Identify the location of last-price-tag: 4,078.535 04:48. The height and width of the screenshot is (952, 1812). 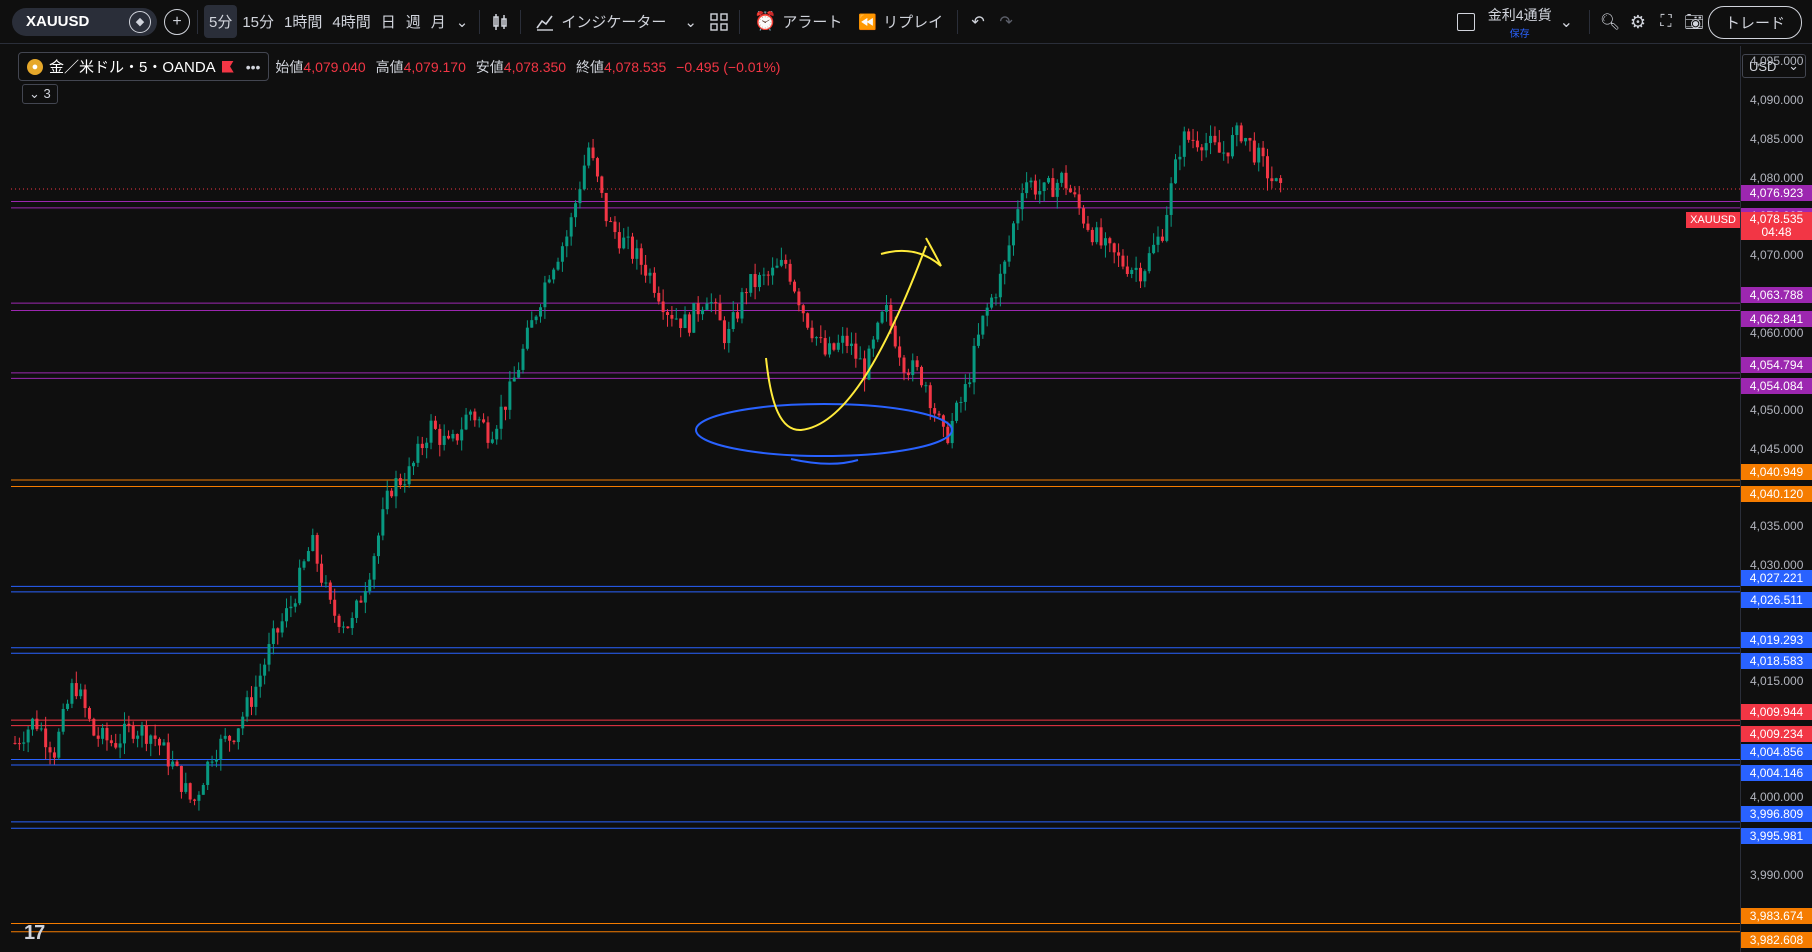
(1776, 226).